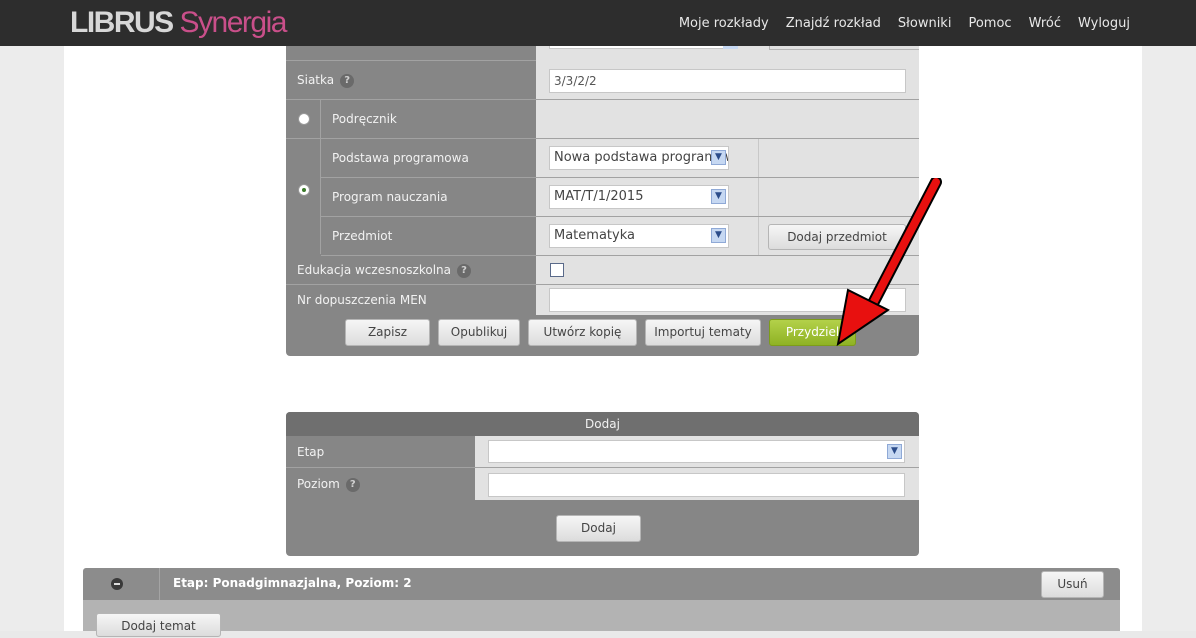  What do you see at coordinates (639, 158) in the screenshot?
I see `podstawa-select: Nowa podstawa programowa ▼` at bounding box center [639, 158].